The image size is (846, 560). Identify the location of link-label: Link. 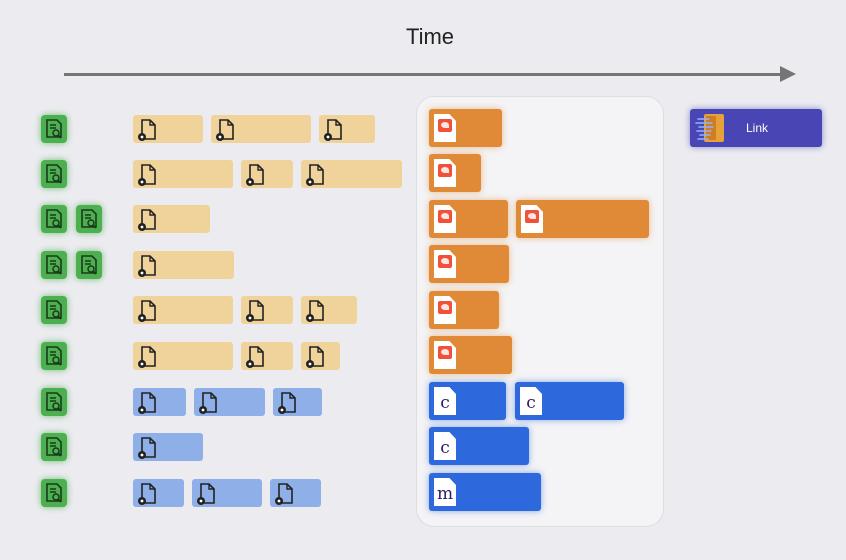
(757, 128).